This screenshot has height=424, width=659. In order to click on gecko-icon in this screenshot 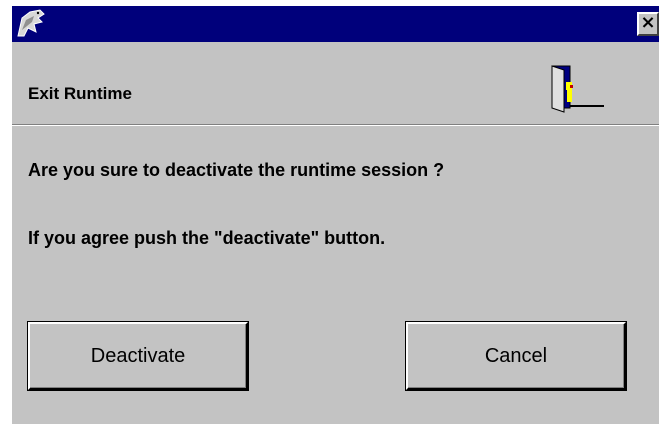, I will do `click(31, 23)`.